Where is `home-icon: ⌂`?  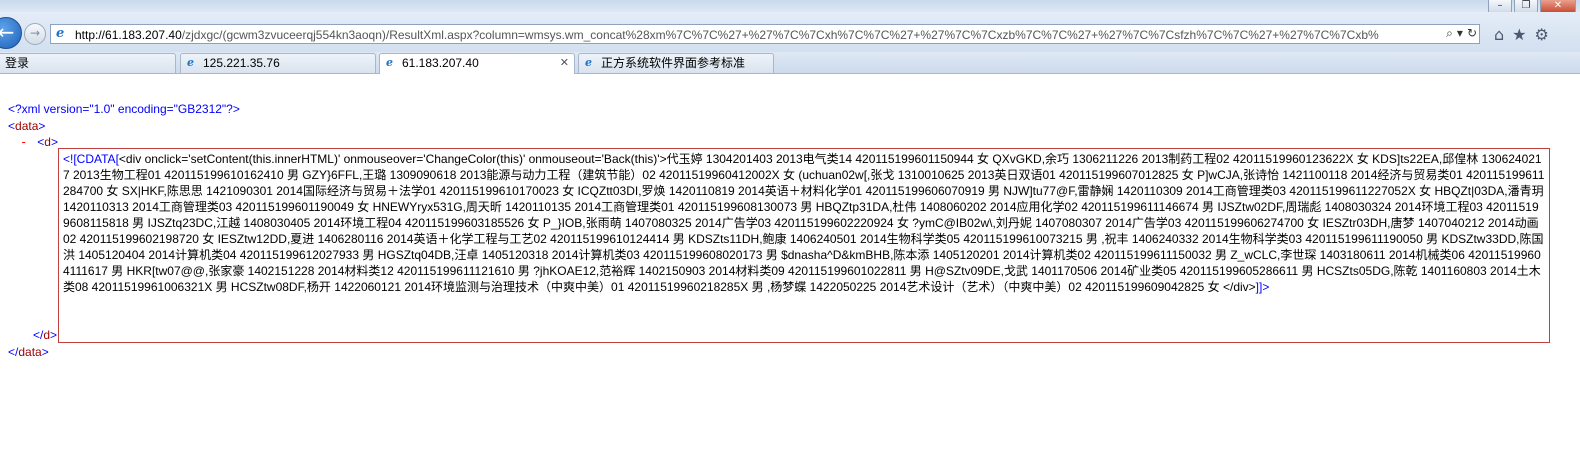
home-icon: ⌂ is located at coordinates (1499, 34).